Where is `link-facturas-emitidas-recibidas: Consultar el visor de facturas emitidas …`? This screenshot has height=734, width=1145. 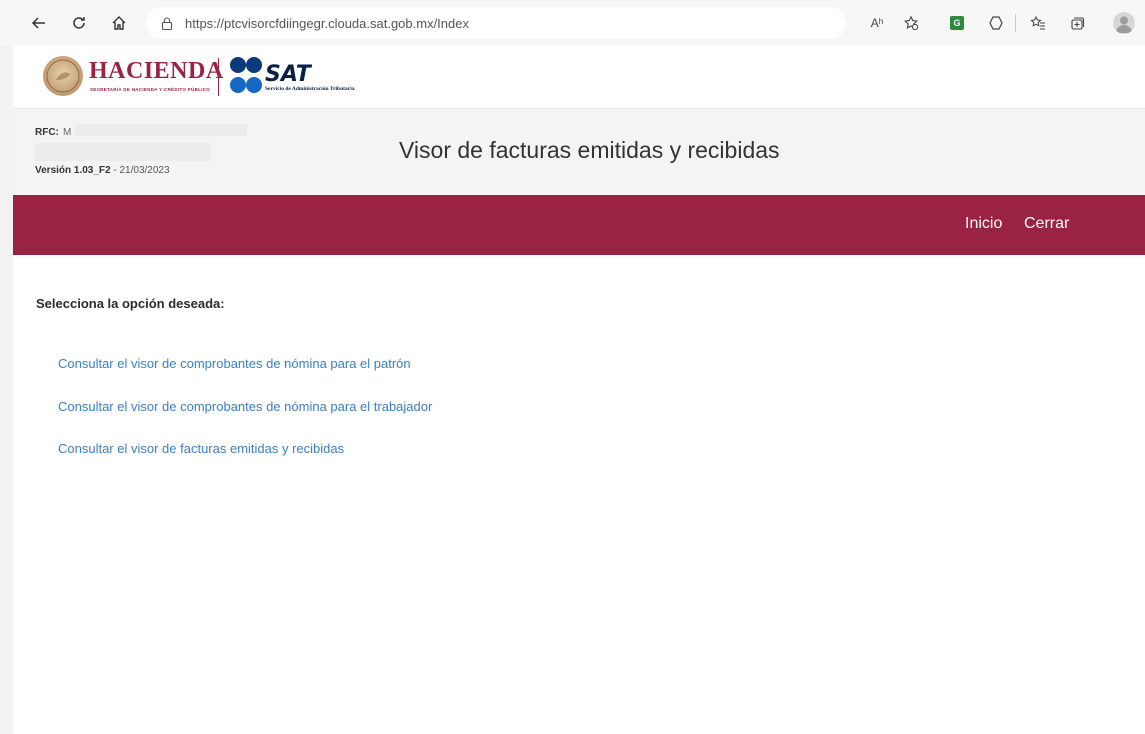 link-facturas-emitidas-recibidas: Consultar el visor de facturas emitidas … is located at coordinates (201, 448).